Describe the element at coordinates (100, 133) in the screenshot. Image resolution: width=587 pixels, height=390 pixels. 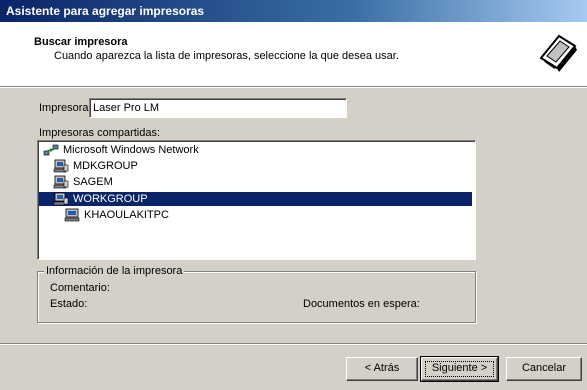
I see `shared-printers-label: Impresoras compartidas:` at that location.